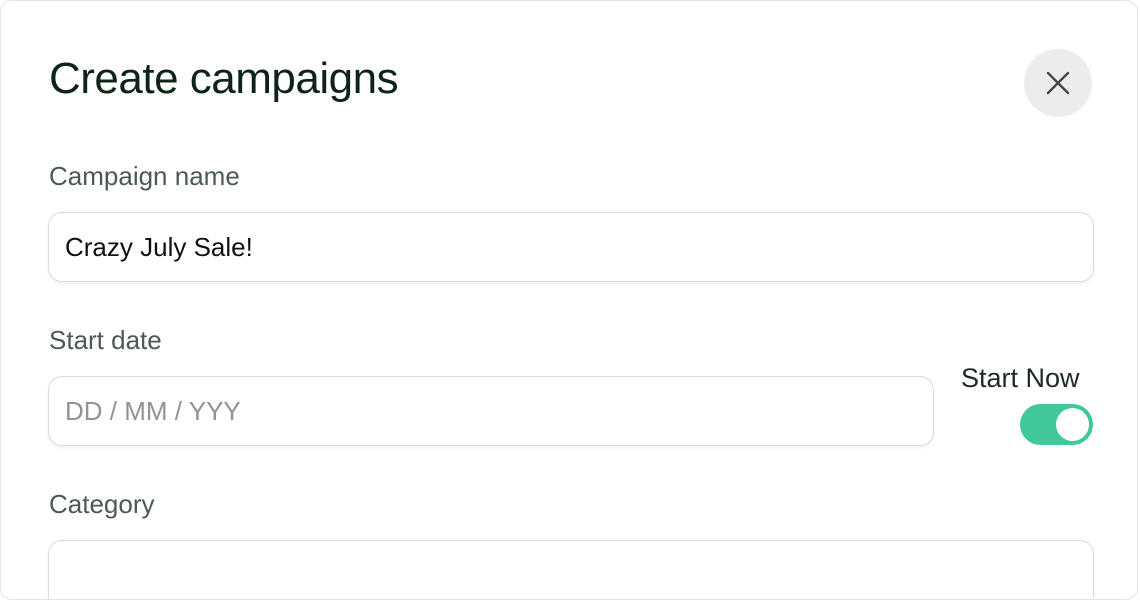  What do you see at coordinates (571, 569) in the screenshot?
I see `category-input` at bounding box center [571, 569].